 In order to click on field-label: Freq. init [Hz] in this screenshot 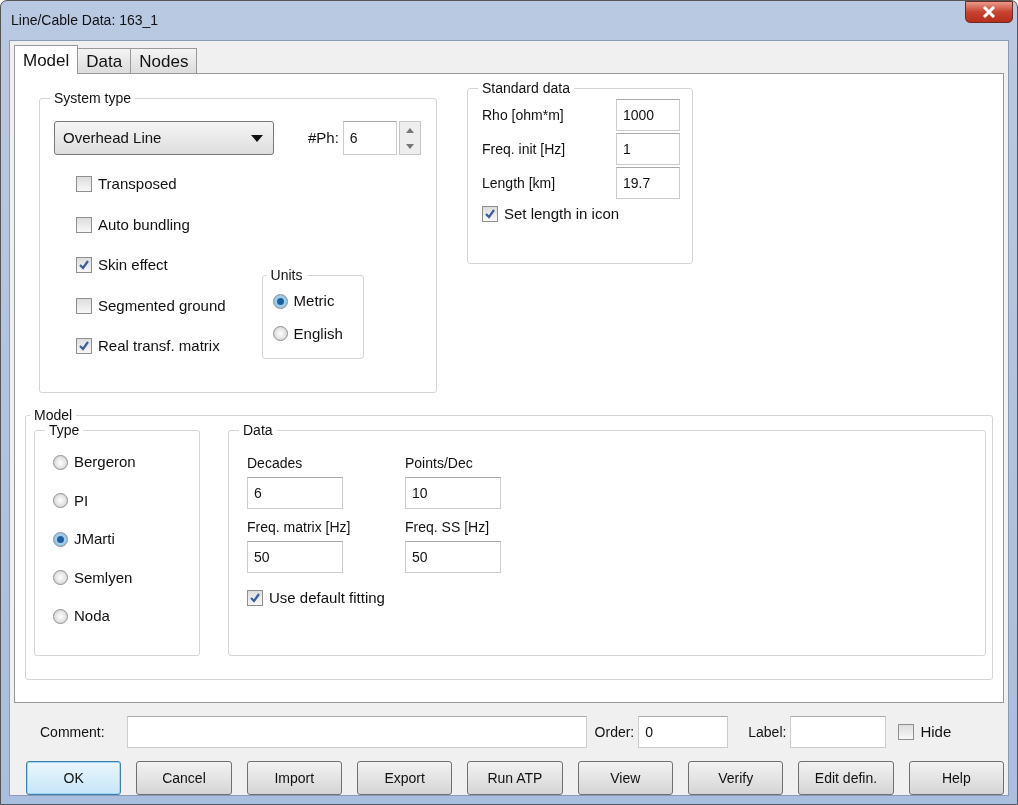, I will do `click(524, 149)`.